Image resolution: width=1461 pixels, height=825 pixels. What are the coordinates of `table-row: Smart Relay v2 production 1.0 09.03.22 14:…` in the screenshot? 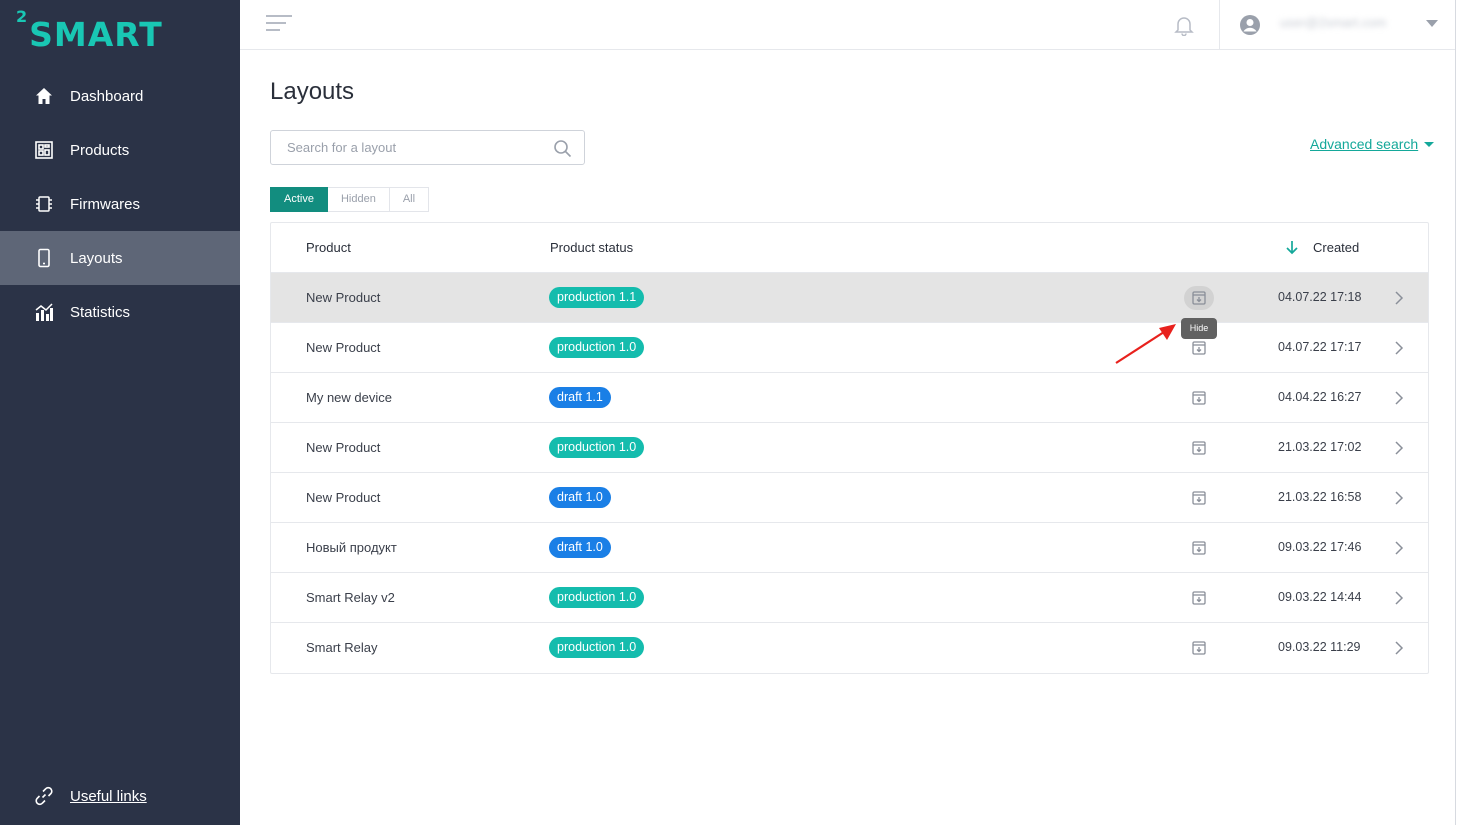 It's located at (849, 598).